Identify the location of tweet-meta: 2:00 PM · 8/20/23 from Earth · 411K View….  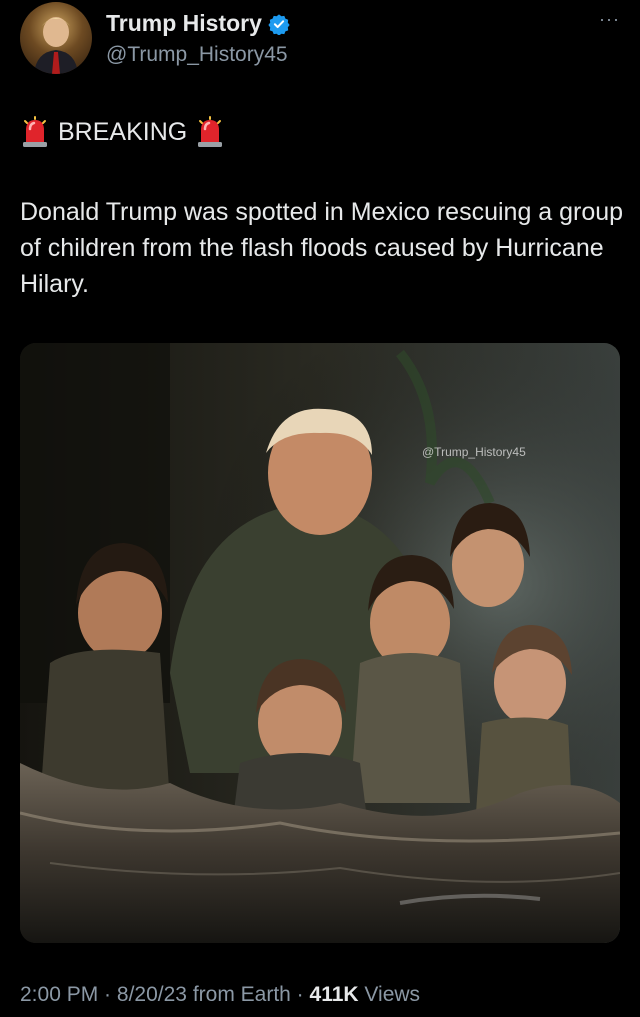
(220, 995).